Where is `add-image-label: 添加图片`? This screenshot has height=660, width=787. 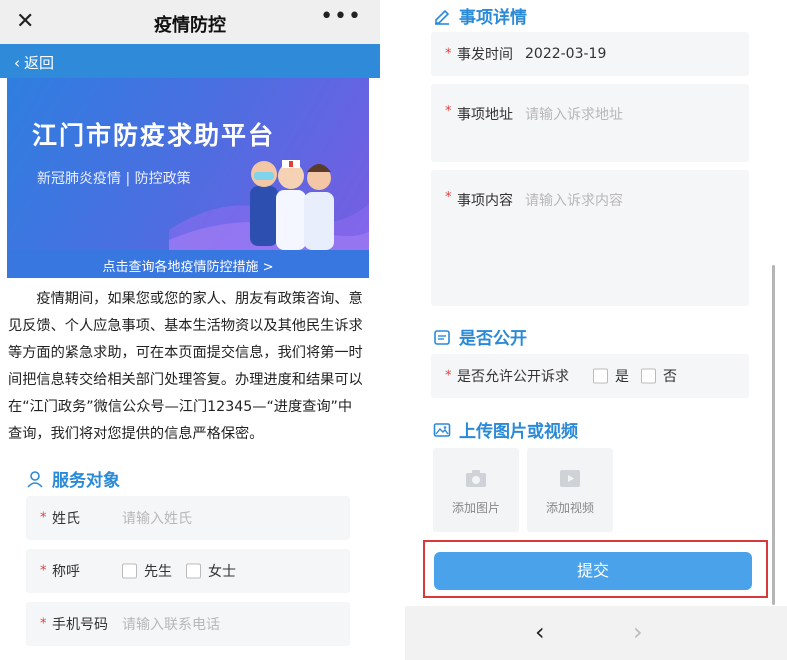 add-image-label: 添加图片 is located at coordinates (475, 508).